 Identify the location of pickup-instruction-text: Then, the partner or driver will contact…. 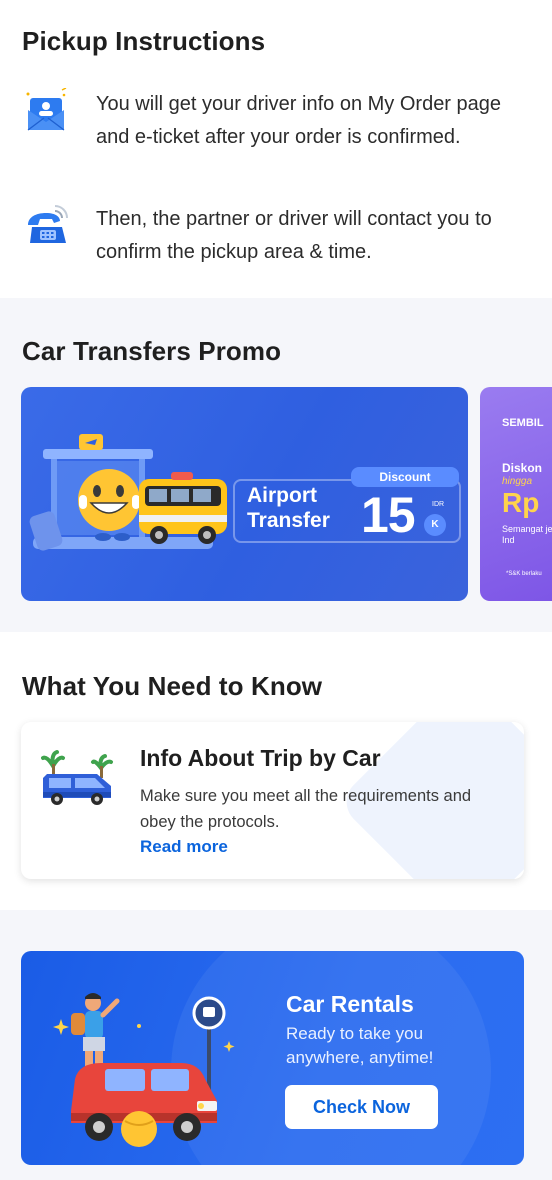
(294, 235).